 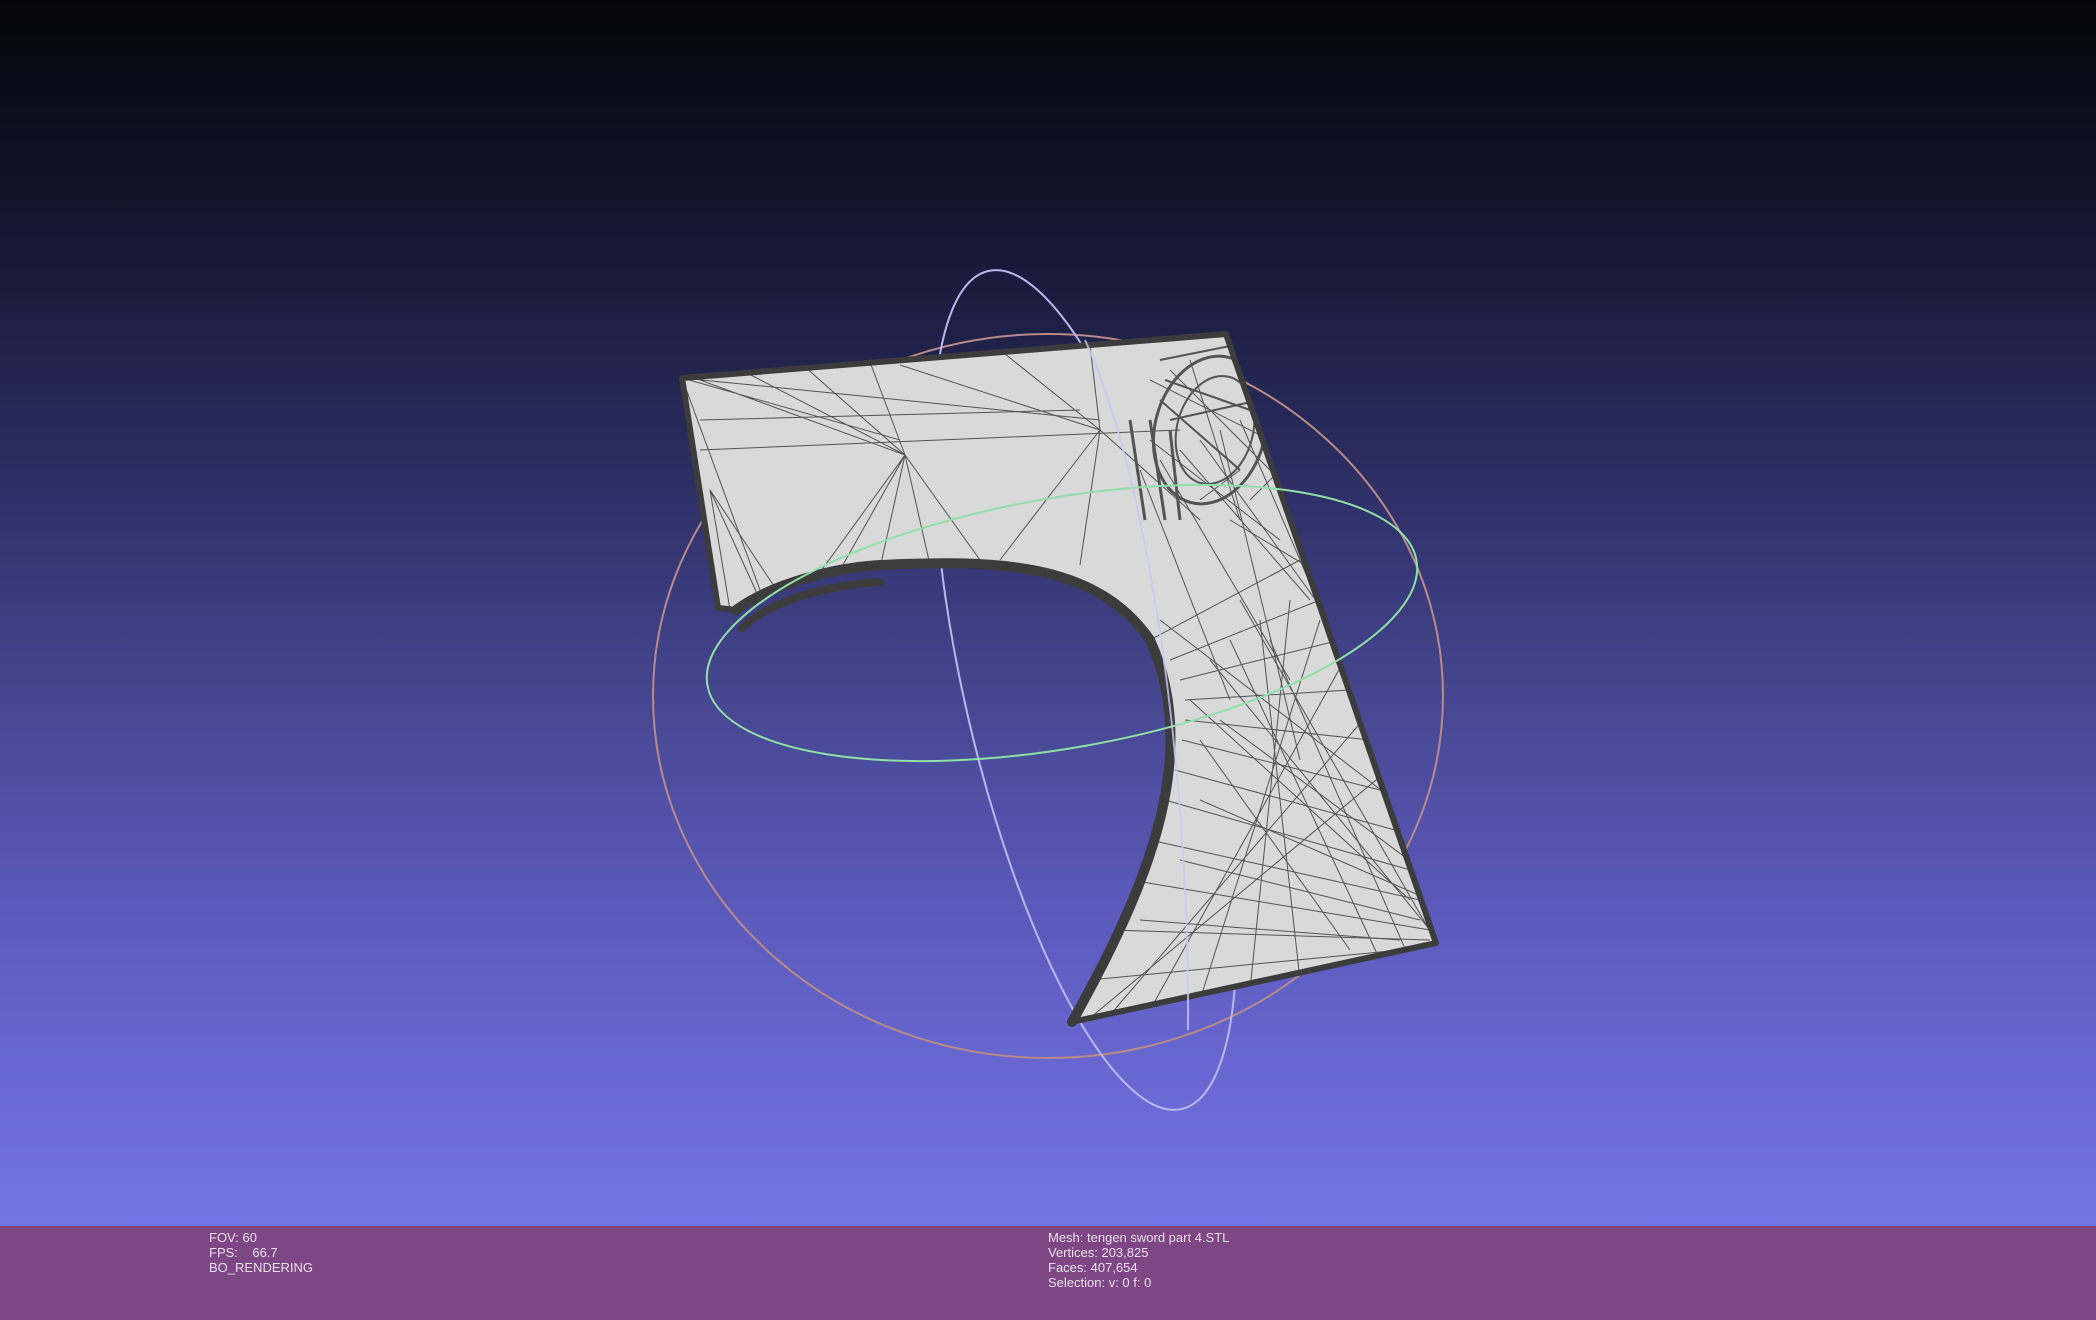 I want to click on faces-count-label: Faces: 407,654, so click(x=1093, y=1267).